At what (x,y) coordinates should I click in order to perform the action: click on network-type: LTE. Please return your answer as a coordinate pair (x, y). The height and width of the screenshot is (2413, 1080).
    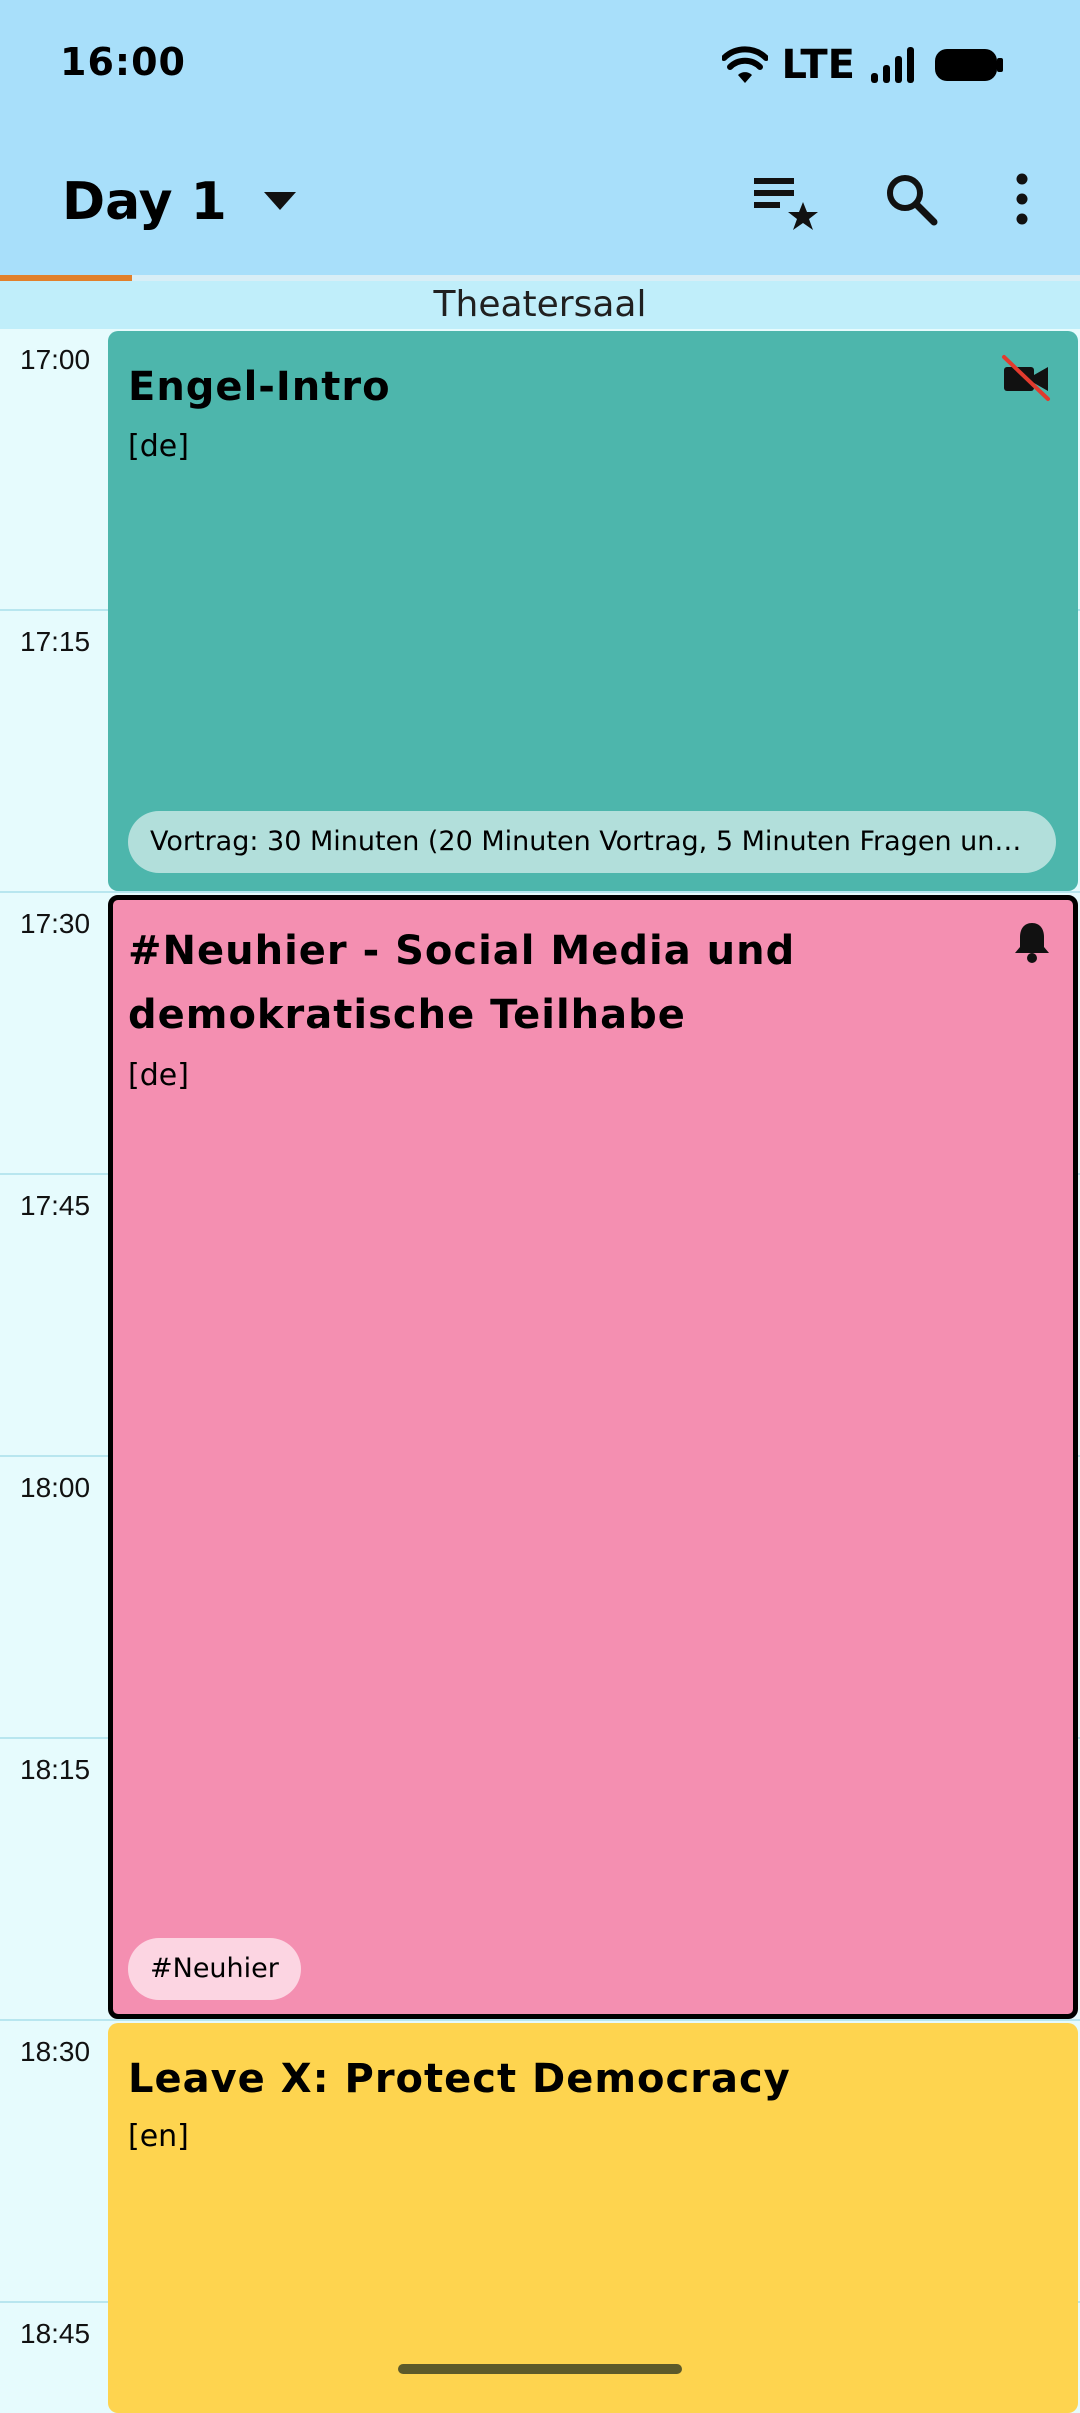
    Looking at the image, I should click on (818, 65).